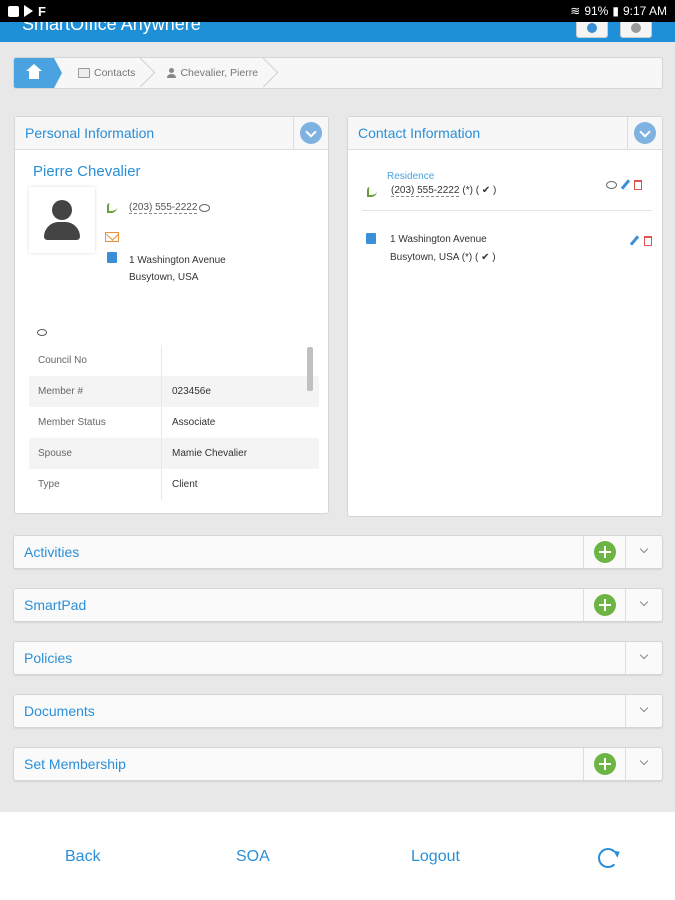 This screenshot has height=900, width=675. I want to click on table-row: Spouse Mamie Chevalier, so click(174, 453).